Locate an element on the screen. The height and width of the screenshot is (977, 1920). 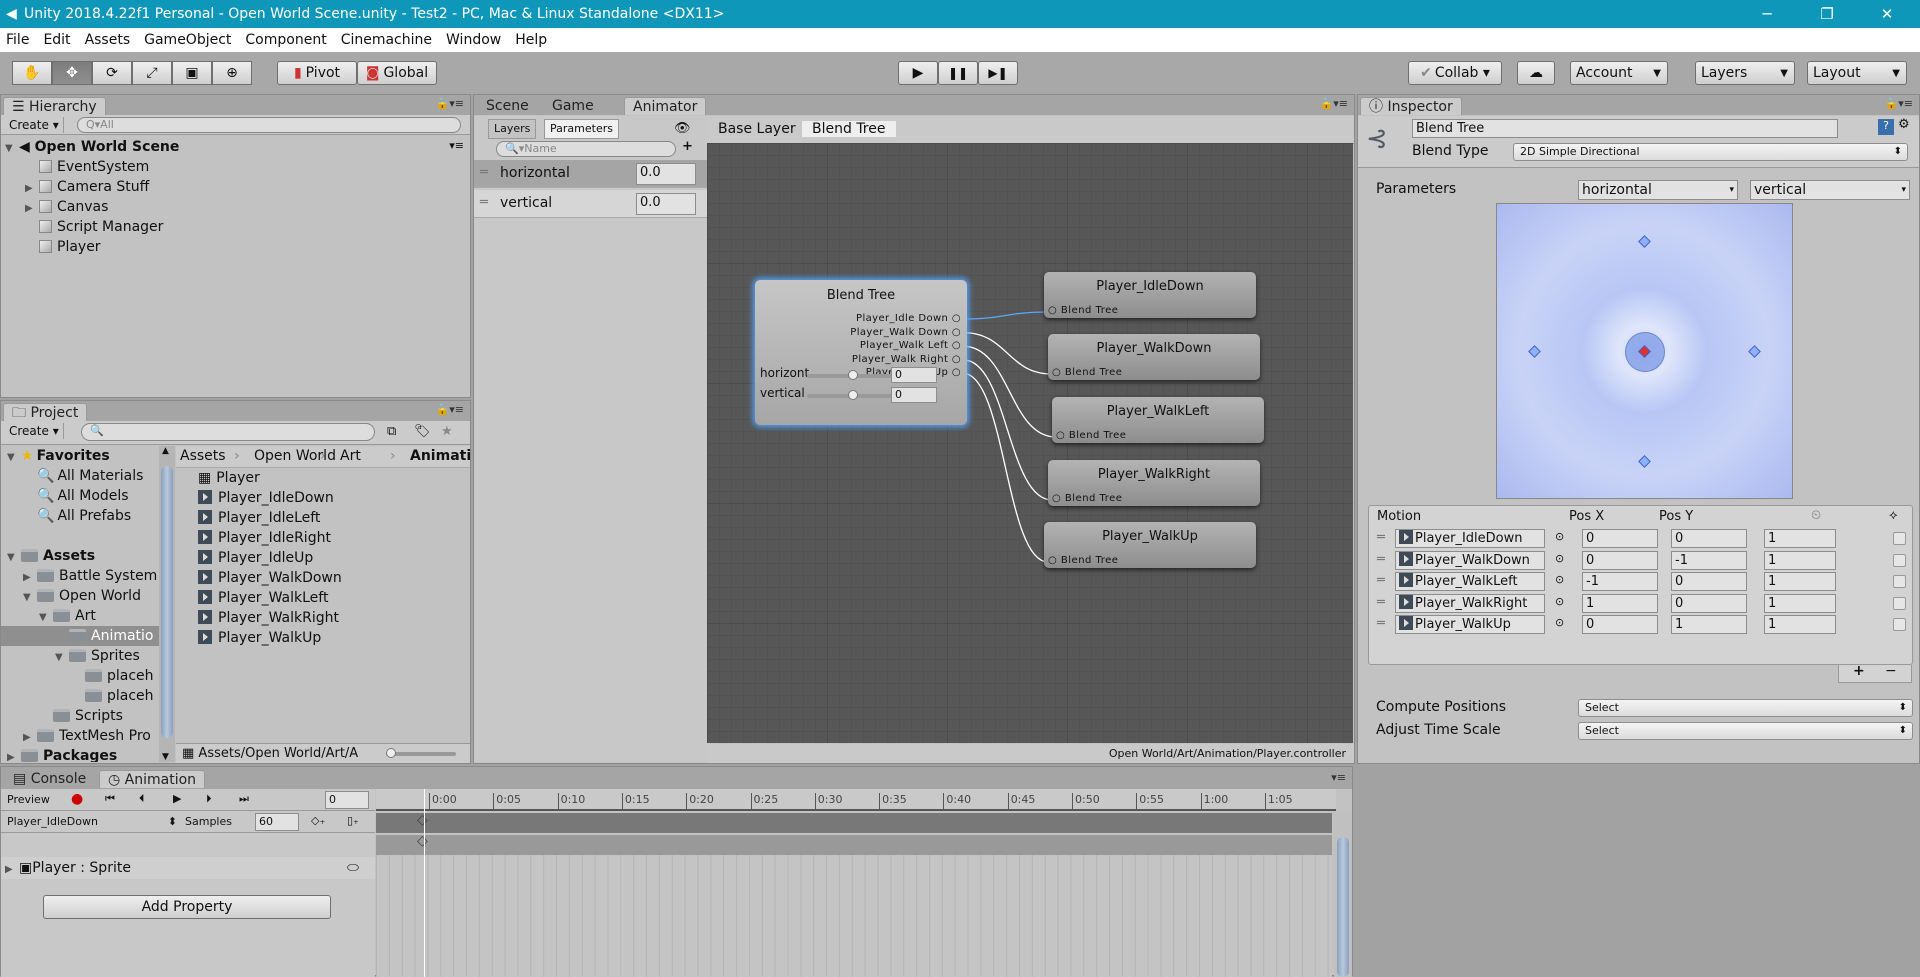
compute-positions-dropdown: Select is located at coordinates (1745, 708).